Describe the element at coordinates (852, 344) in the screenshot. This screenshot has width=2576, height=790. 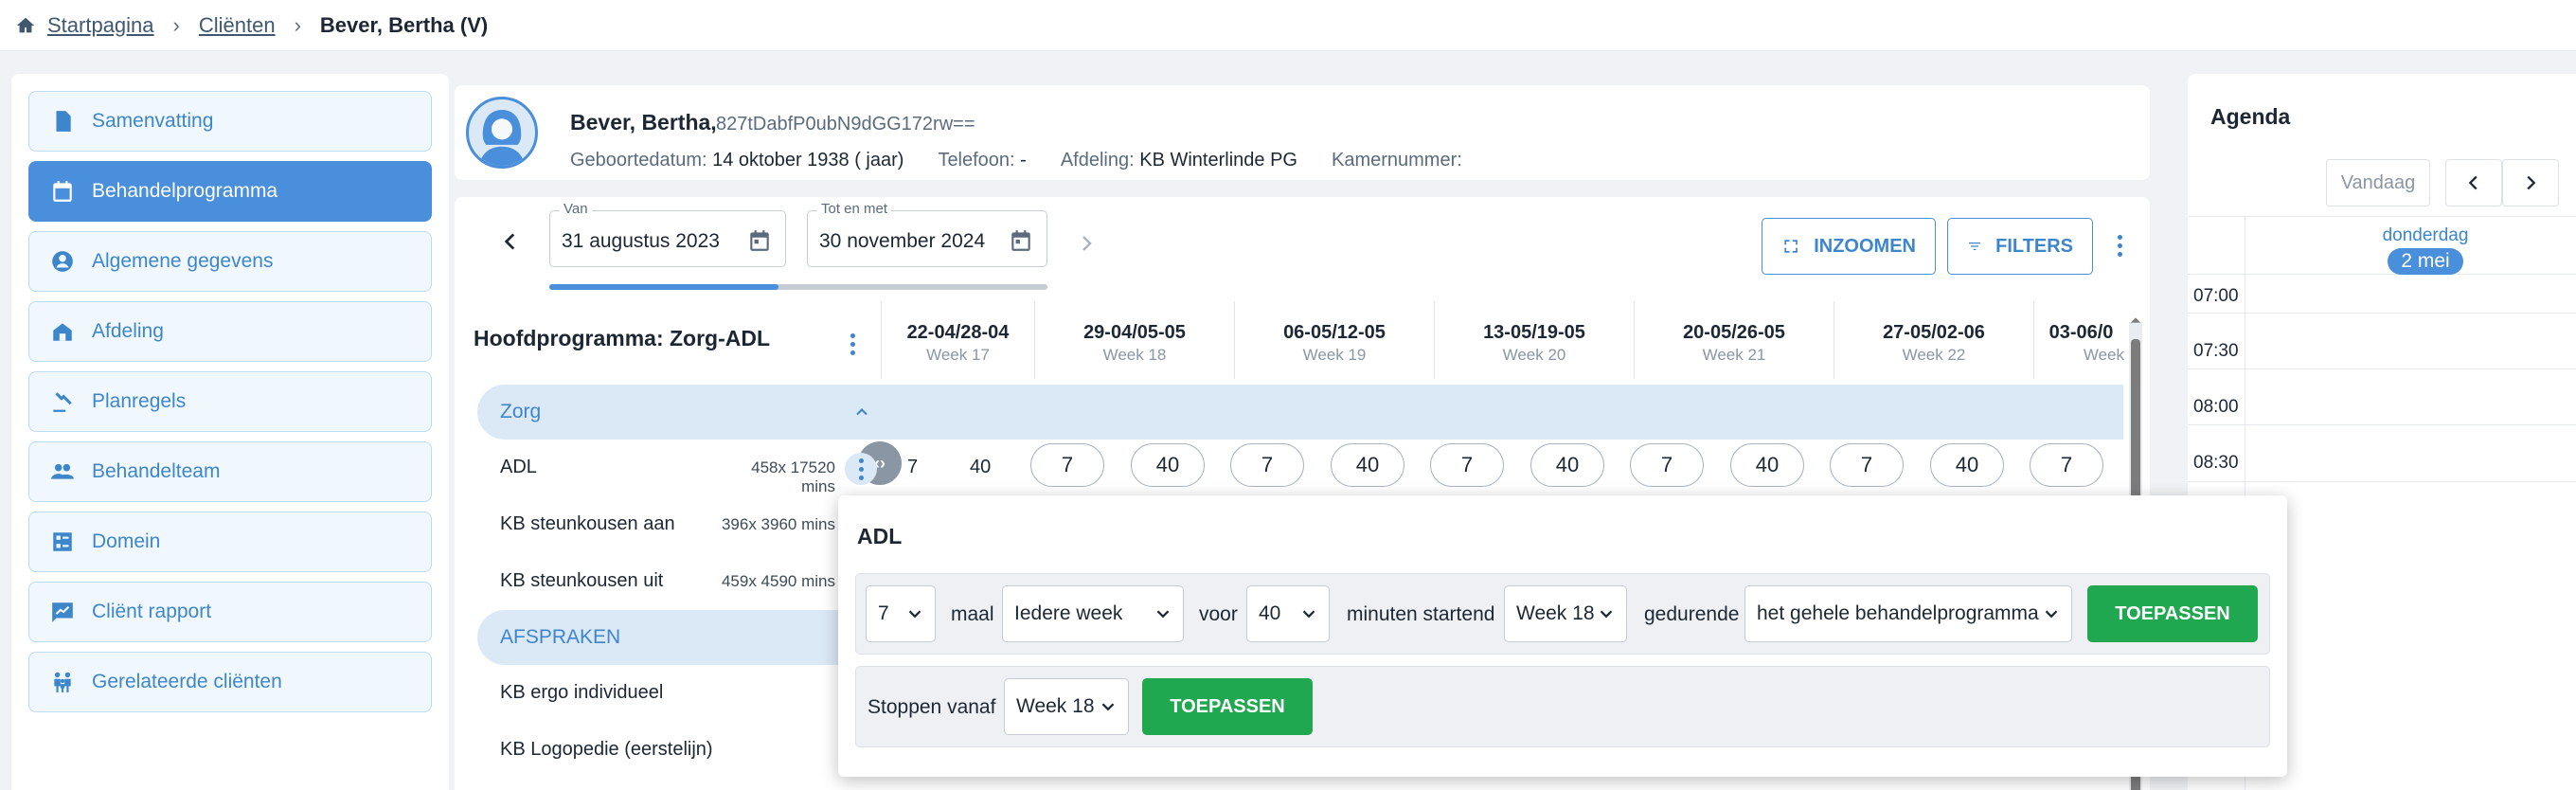
I see `program-options-icon` at that location.